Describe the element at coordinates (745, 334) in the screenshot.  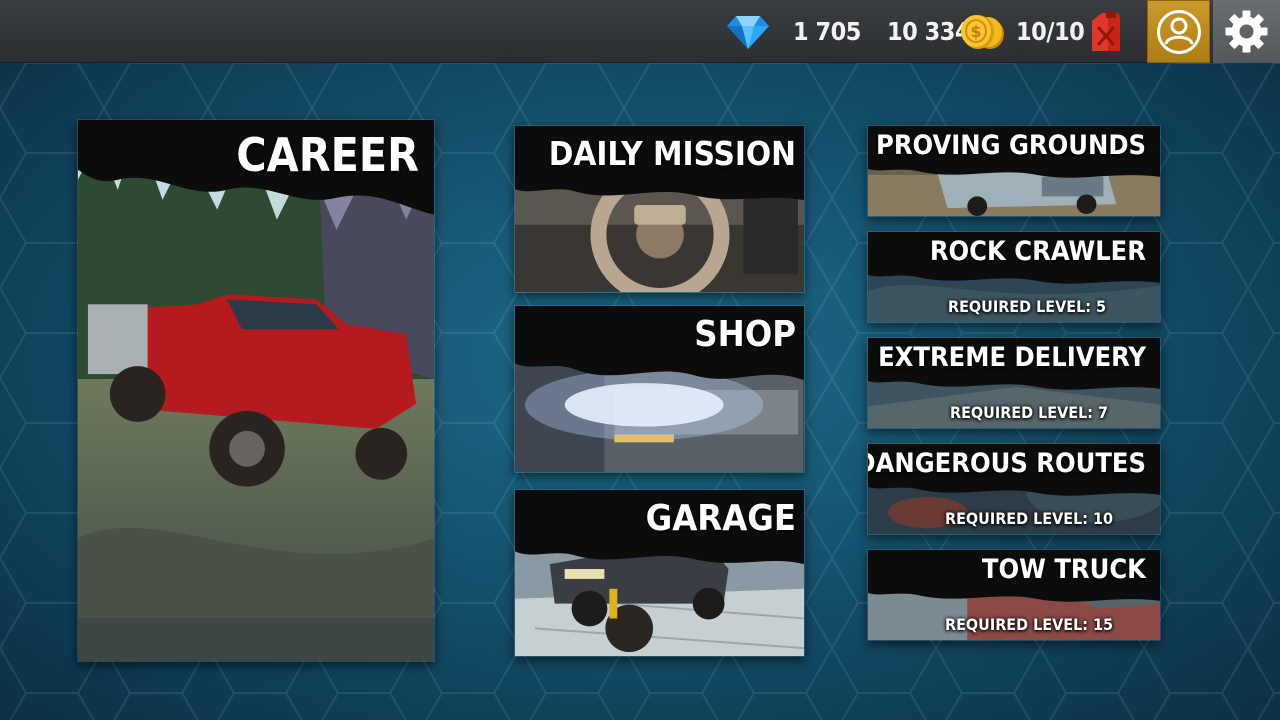
I see `shop-title: SHOP` at that location.